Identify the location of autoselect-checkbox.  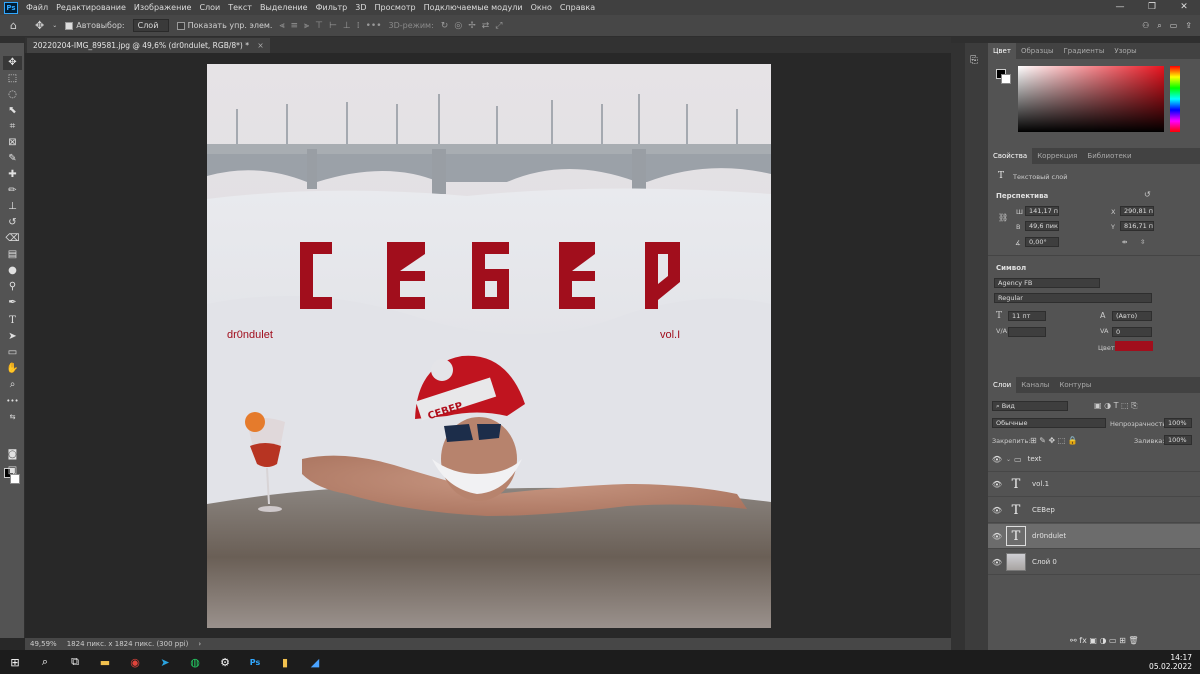
(69, 25).